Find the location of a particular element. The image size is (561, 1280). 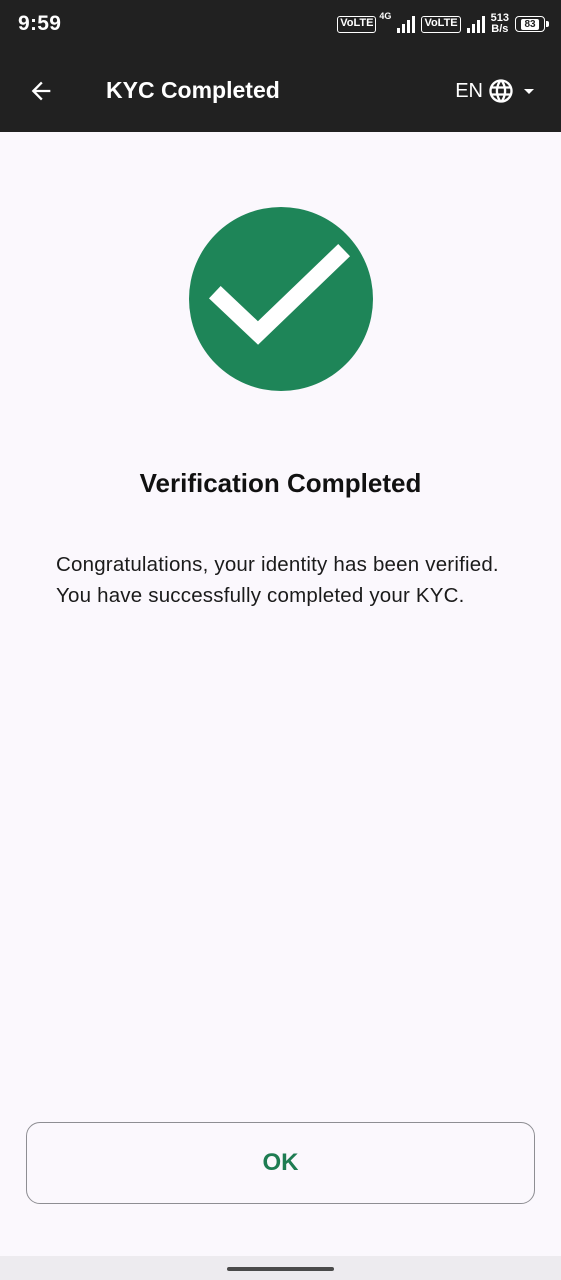

network-speed-unit: B/s is located at coordinates (500, 29).